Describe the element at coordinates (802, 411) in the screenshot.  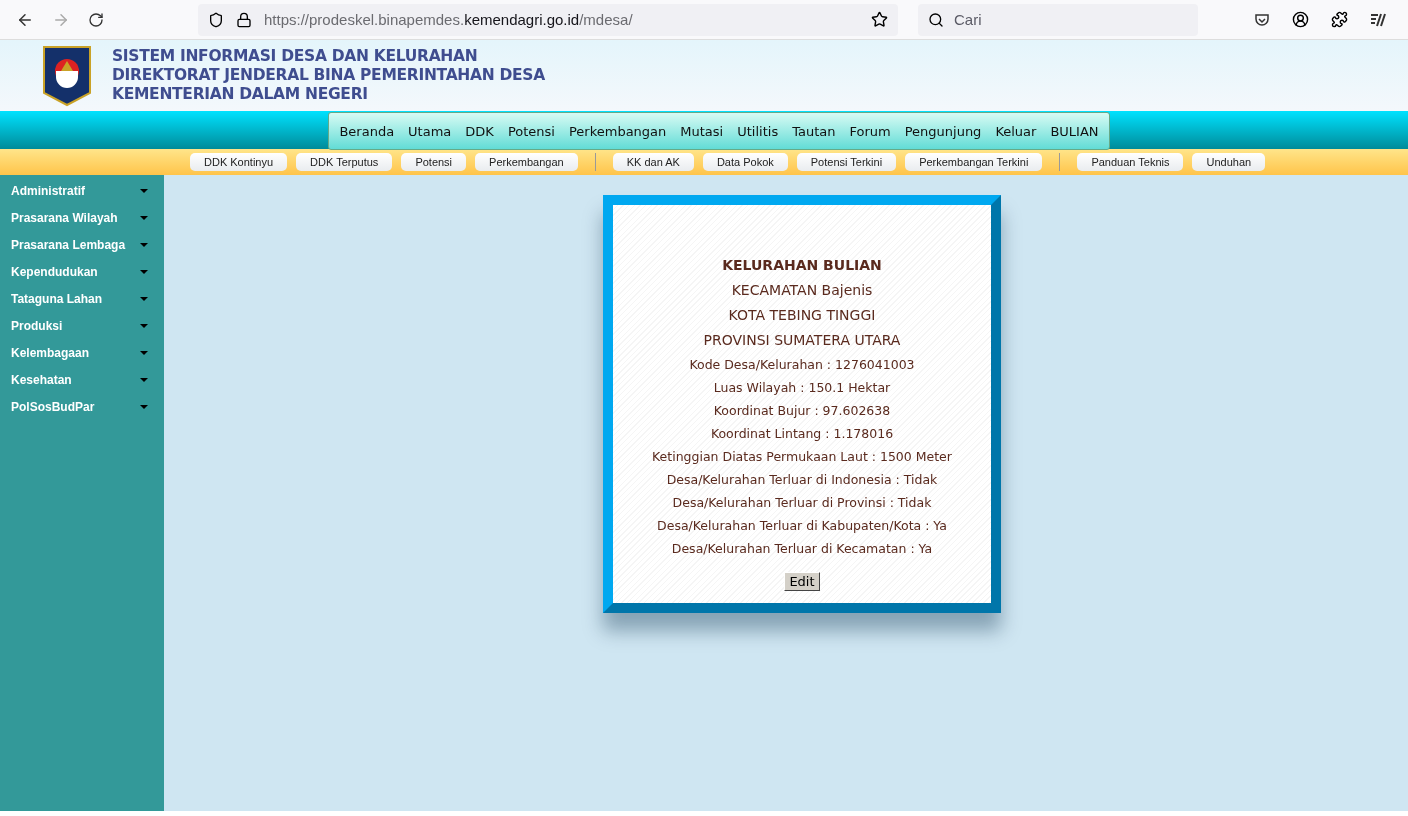
I see `detail-text: Koordinat Bujur : 97.602638` at that location.